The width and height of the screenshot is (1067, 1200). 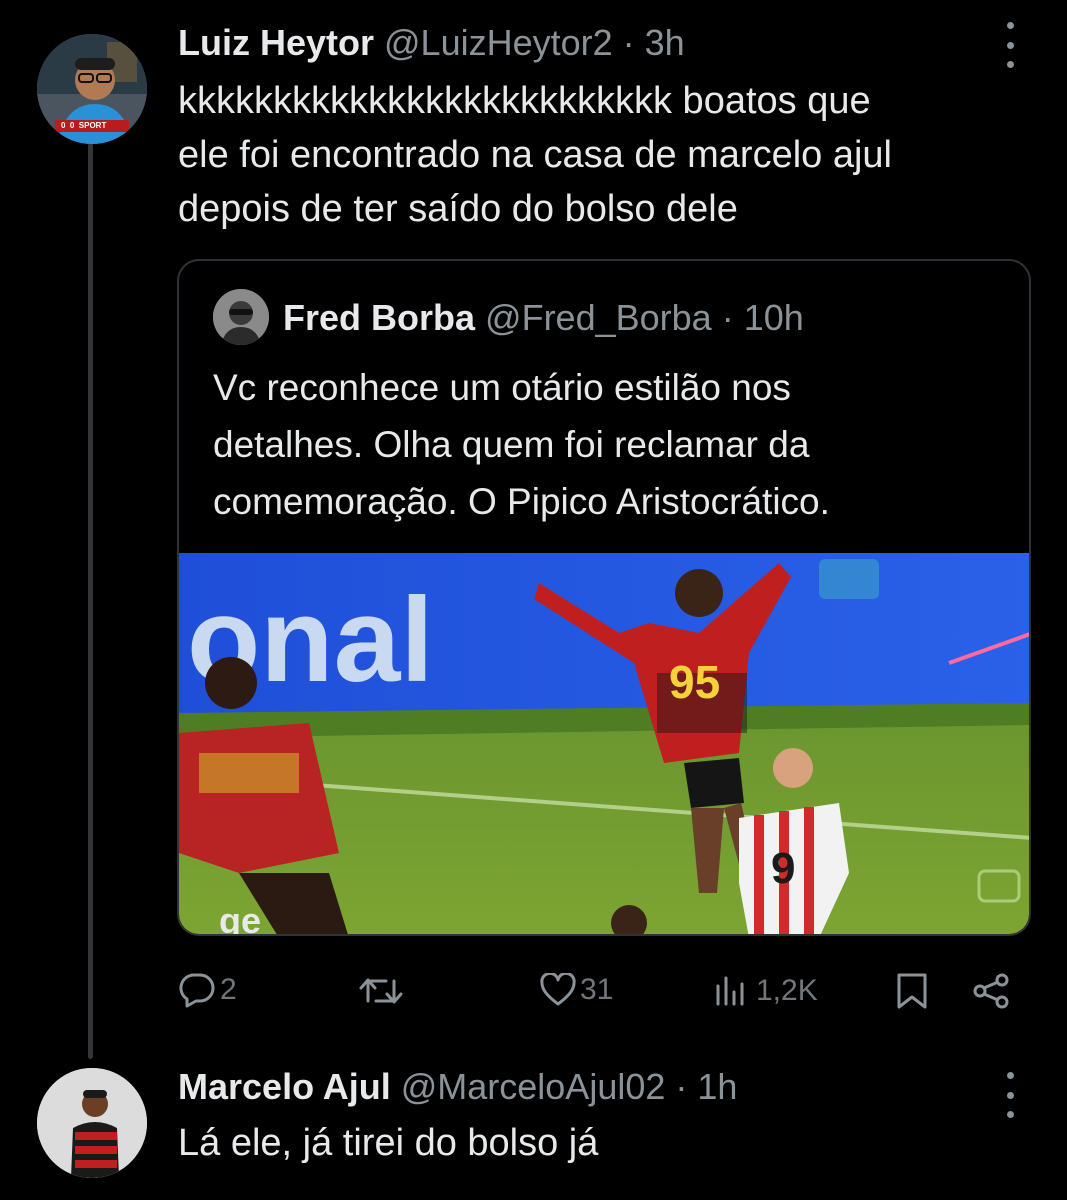 I want to click on views-chart-icon, so click(x=730, y=991).